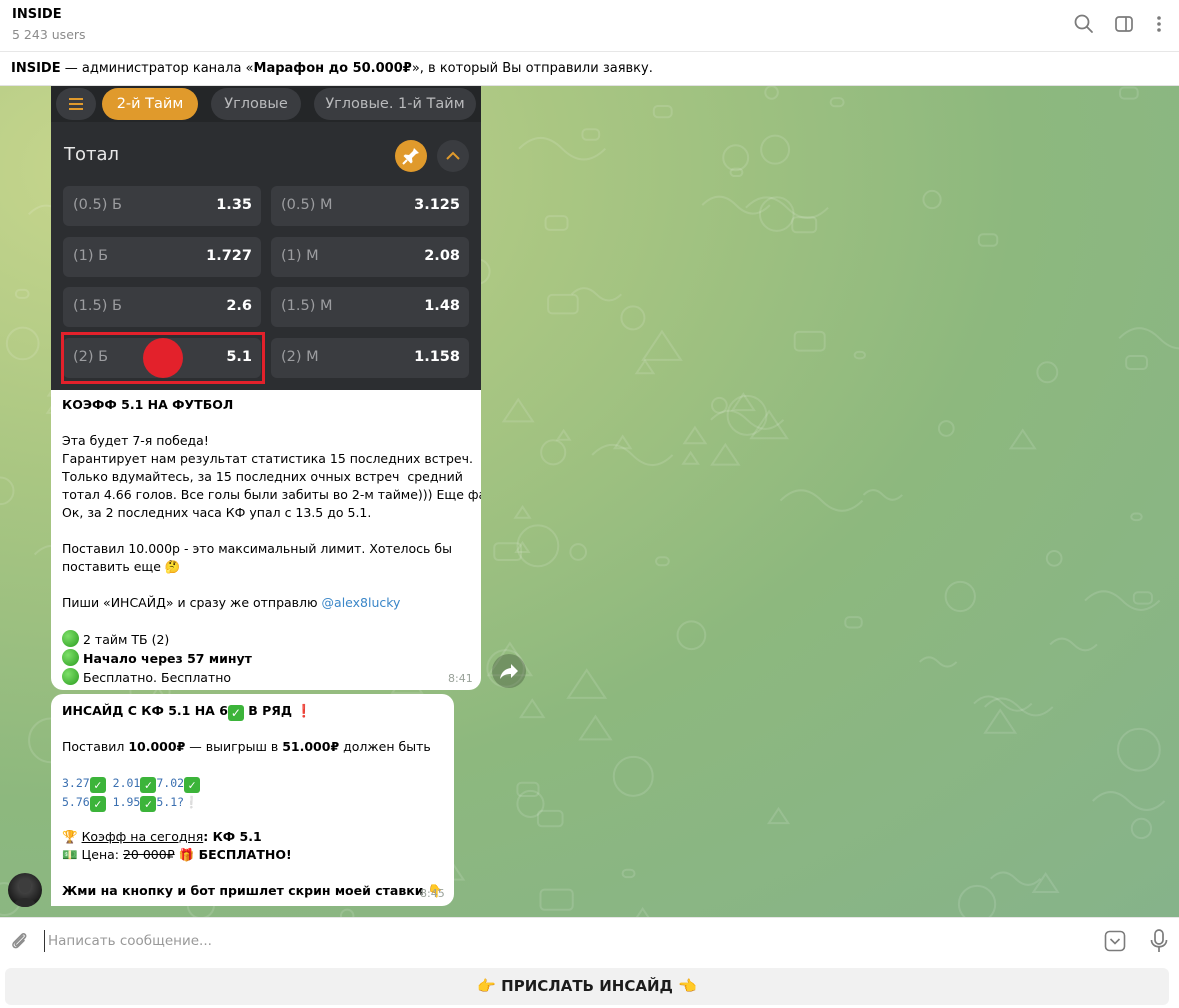 This screenshot has height=1008, width=1179. What do you see at coordinates (370, 307) in the screenshot?
I see `odd-cell: (1.5) М 1.48` at bounding box center [370, 307].